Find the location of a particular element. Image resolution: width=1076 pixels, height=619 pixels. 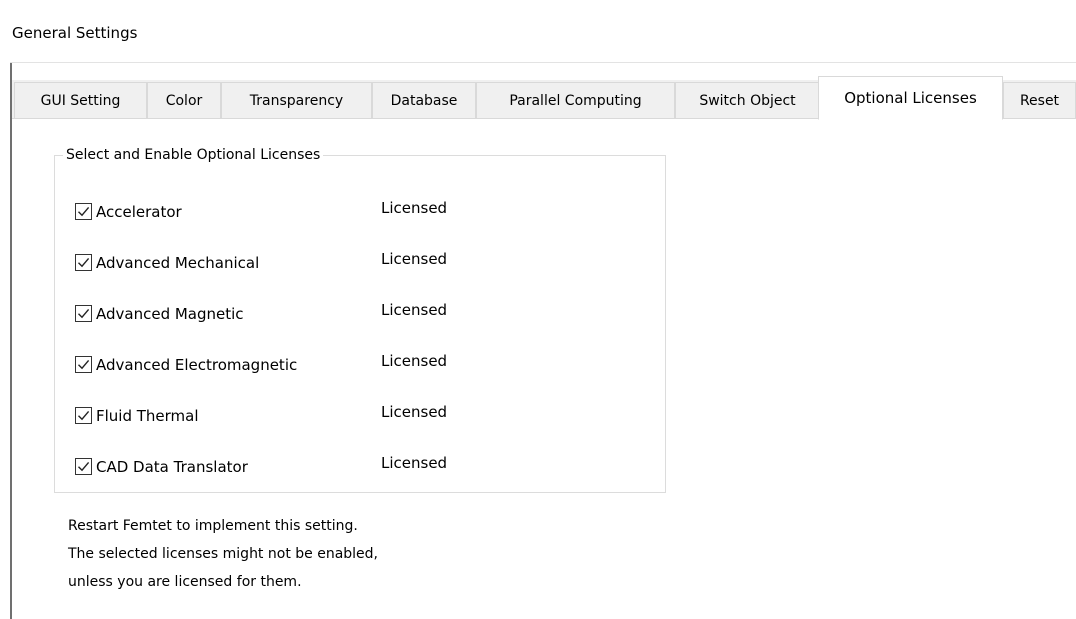

license-option-accelerator: Accelerator Licensed is located at coordinates (365, 211).